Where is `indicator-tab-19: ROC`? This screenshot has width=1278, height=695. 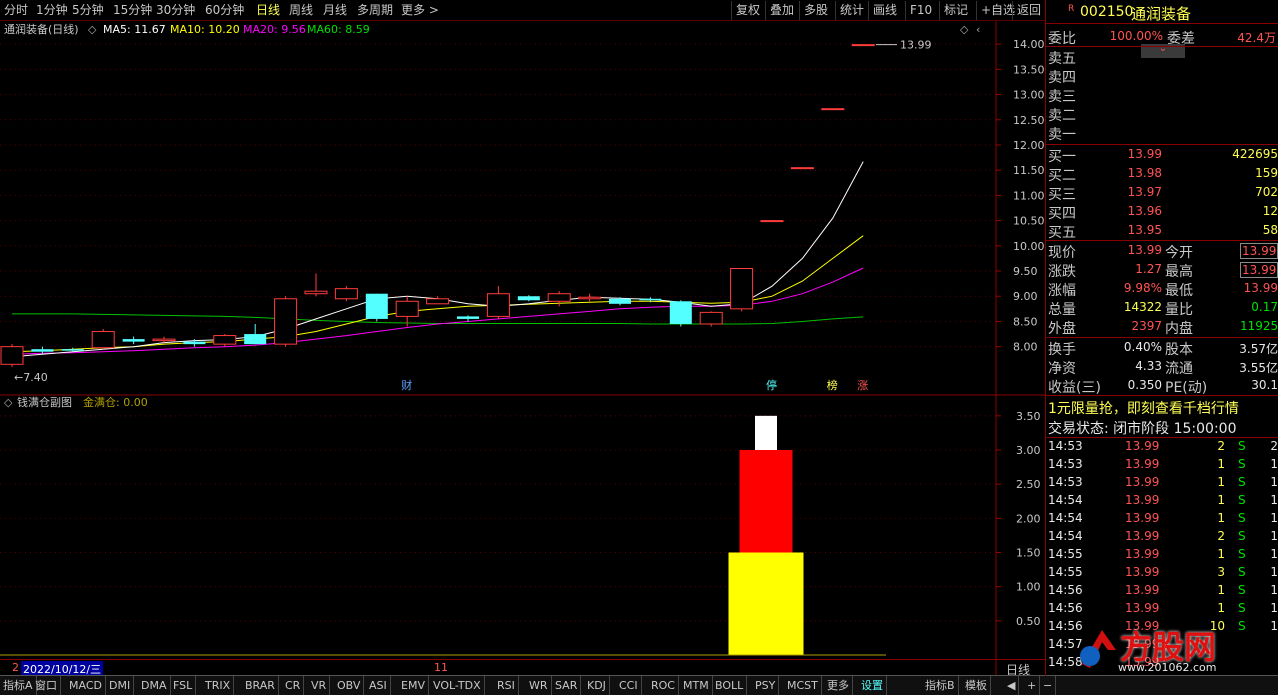
indicator-tab-19: ROC is located at coordinates (663, 685).